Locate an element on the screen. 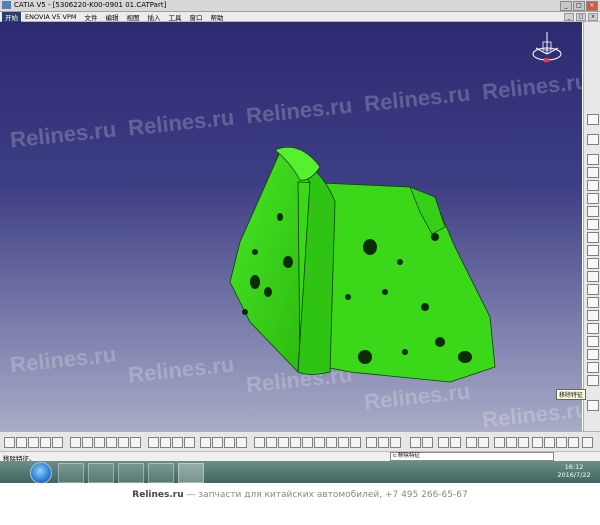 Image resolution: width=600 pixels, height=525 pixels. zoom-out-icon is located at coordinates (319, 442).